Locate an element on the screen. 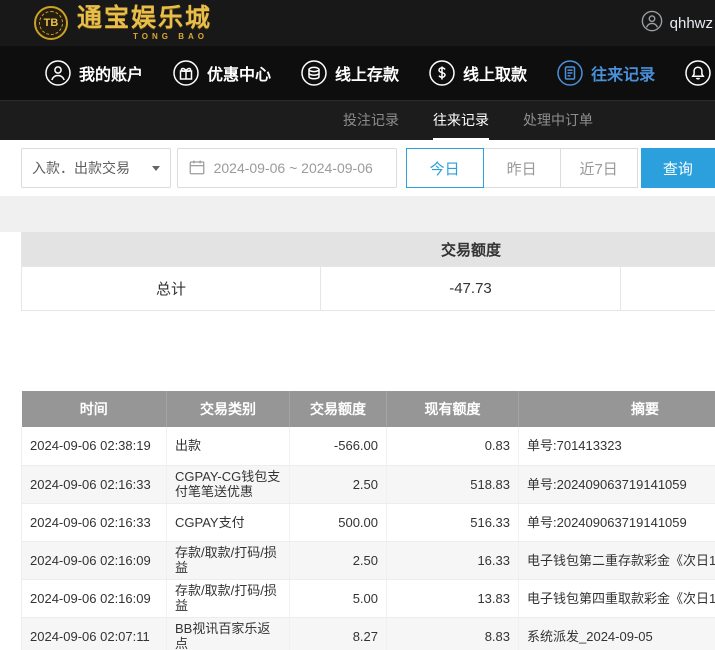 The image size is (715, 650). top-bar: TB 通宝娱乐城 TONG BAO qhhwz is located at coordinates (357, 23).